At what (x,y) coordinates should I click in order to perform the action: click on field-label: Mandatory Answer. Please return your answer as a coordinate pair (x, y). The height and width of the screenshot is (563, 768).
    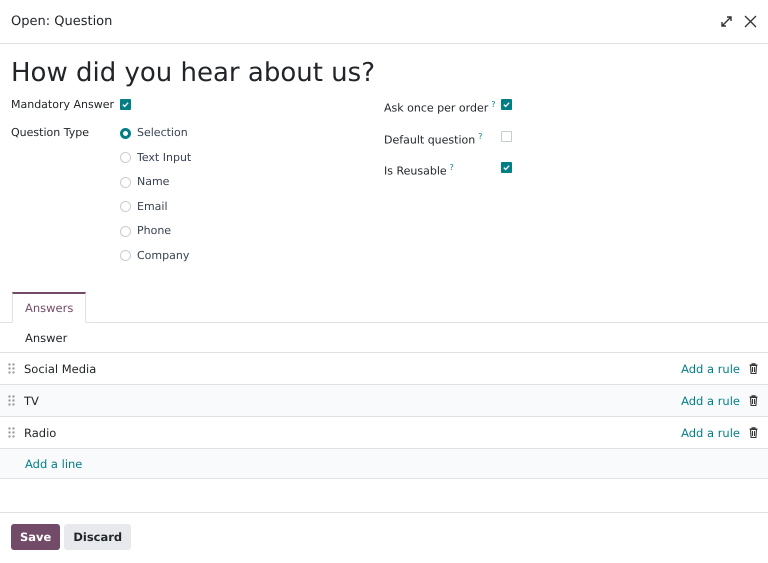
    Looking at the image, I should click on (63, 105).